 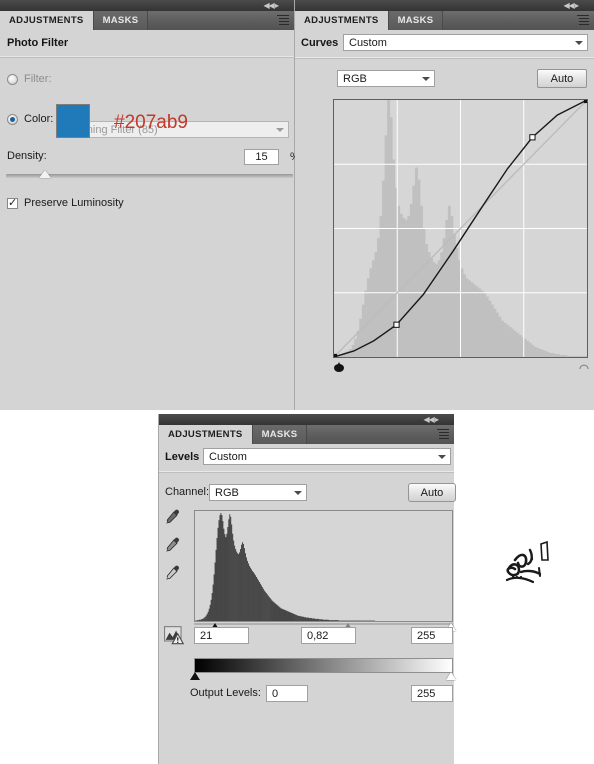 I want to click on levels-output-white-field: 255, so click(x=432, y=693).